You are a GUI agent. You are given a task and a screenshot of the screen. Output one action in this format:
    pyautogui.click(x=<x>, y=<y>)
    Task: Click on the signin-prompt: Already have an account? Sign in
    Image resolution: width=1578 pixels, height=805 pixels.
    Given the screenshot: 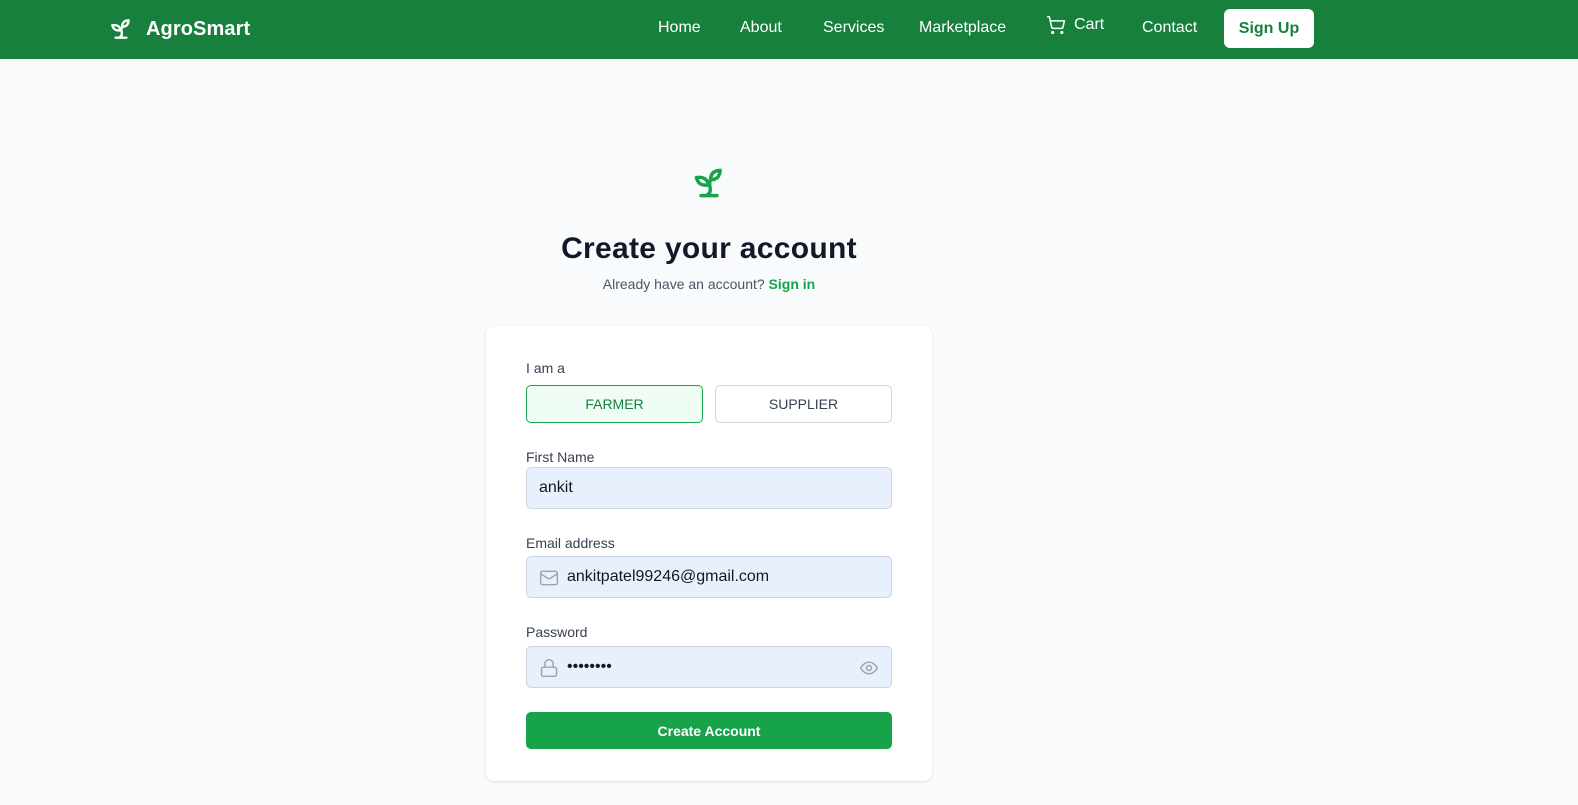 What is the action you would take?
    pyautogui.click(x=709, y=284)
    